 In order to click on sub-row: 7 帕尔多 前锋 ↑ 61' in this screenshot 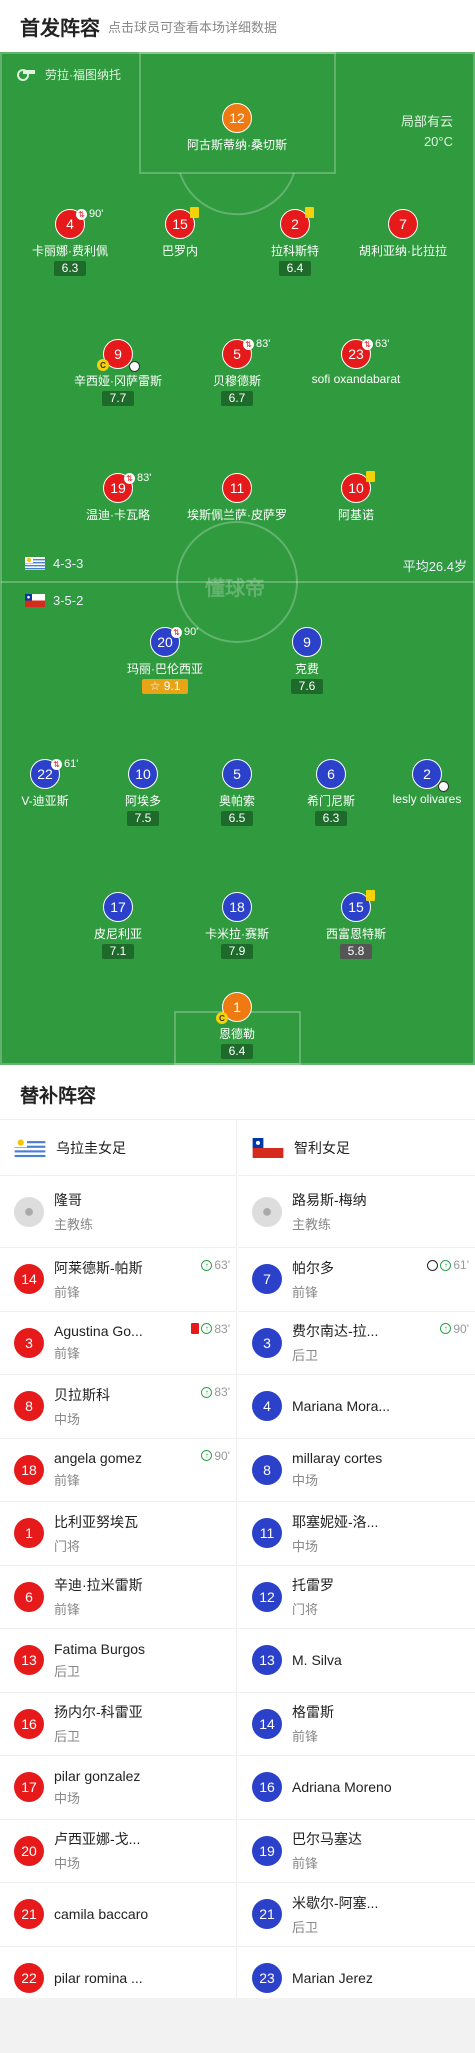, I will do `click(356, 1280)`.